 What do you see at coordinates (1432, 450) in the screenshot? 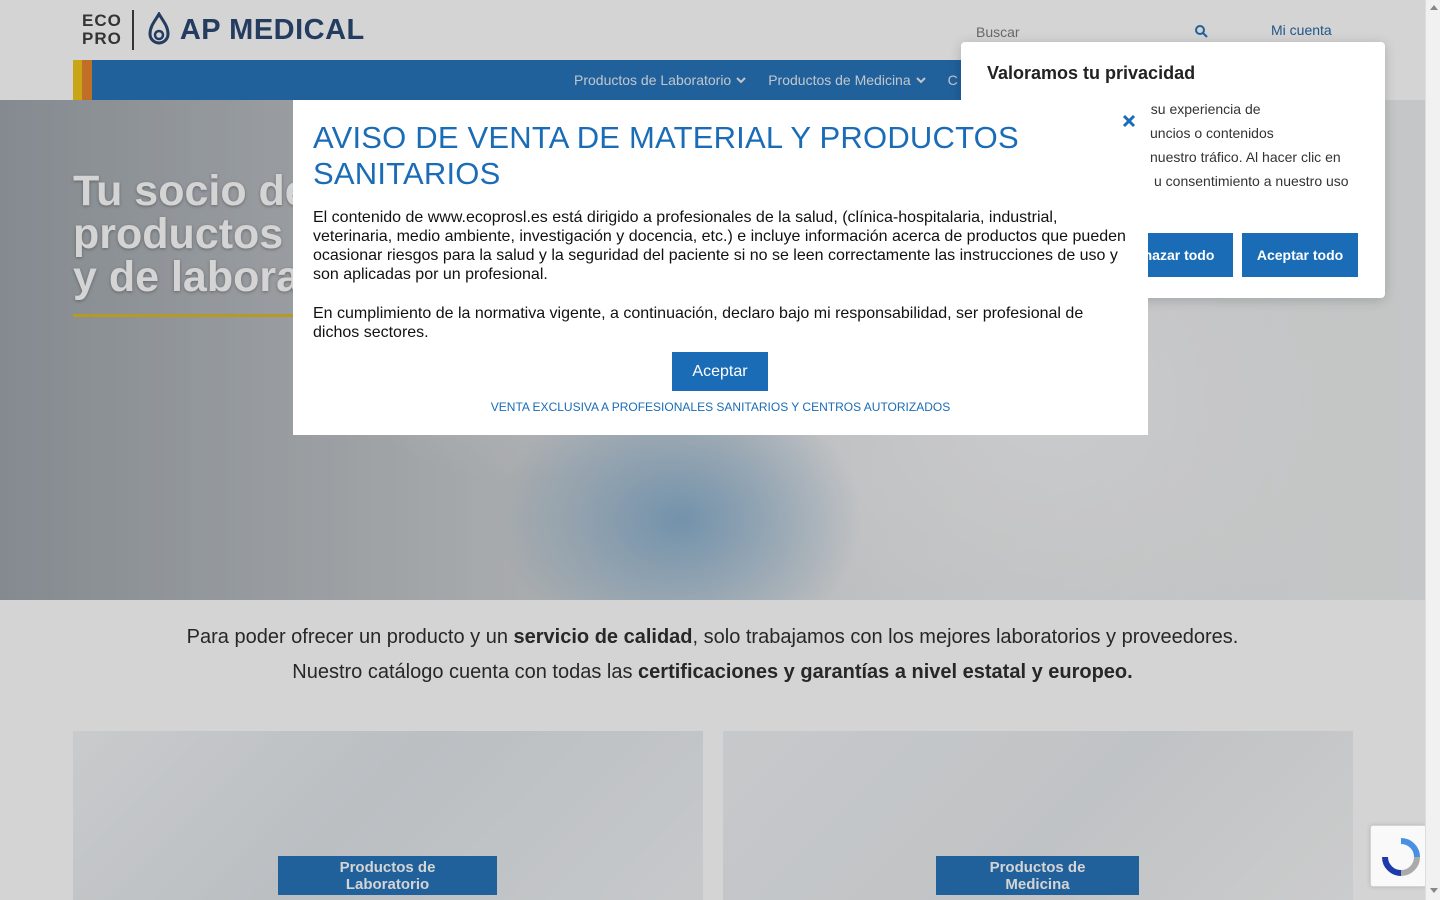
I see `page-scrollbar` at bounding box center [1432, 450].